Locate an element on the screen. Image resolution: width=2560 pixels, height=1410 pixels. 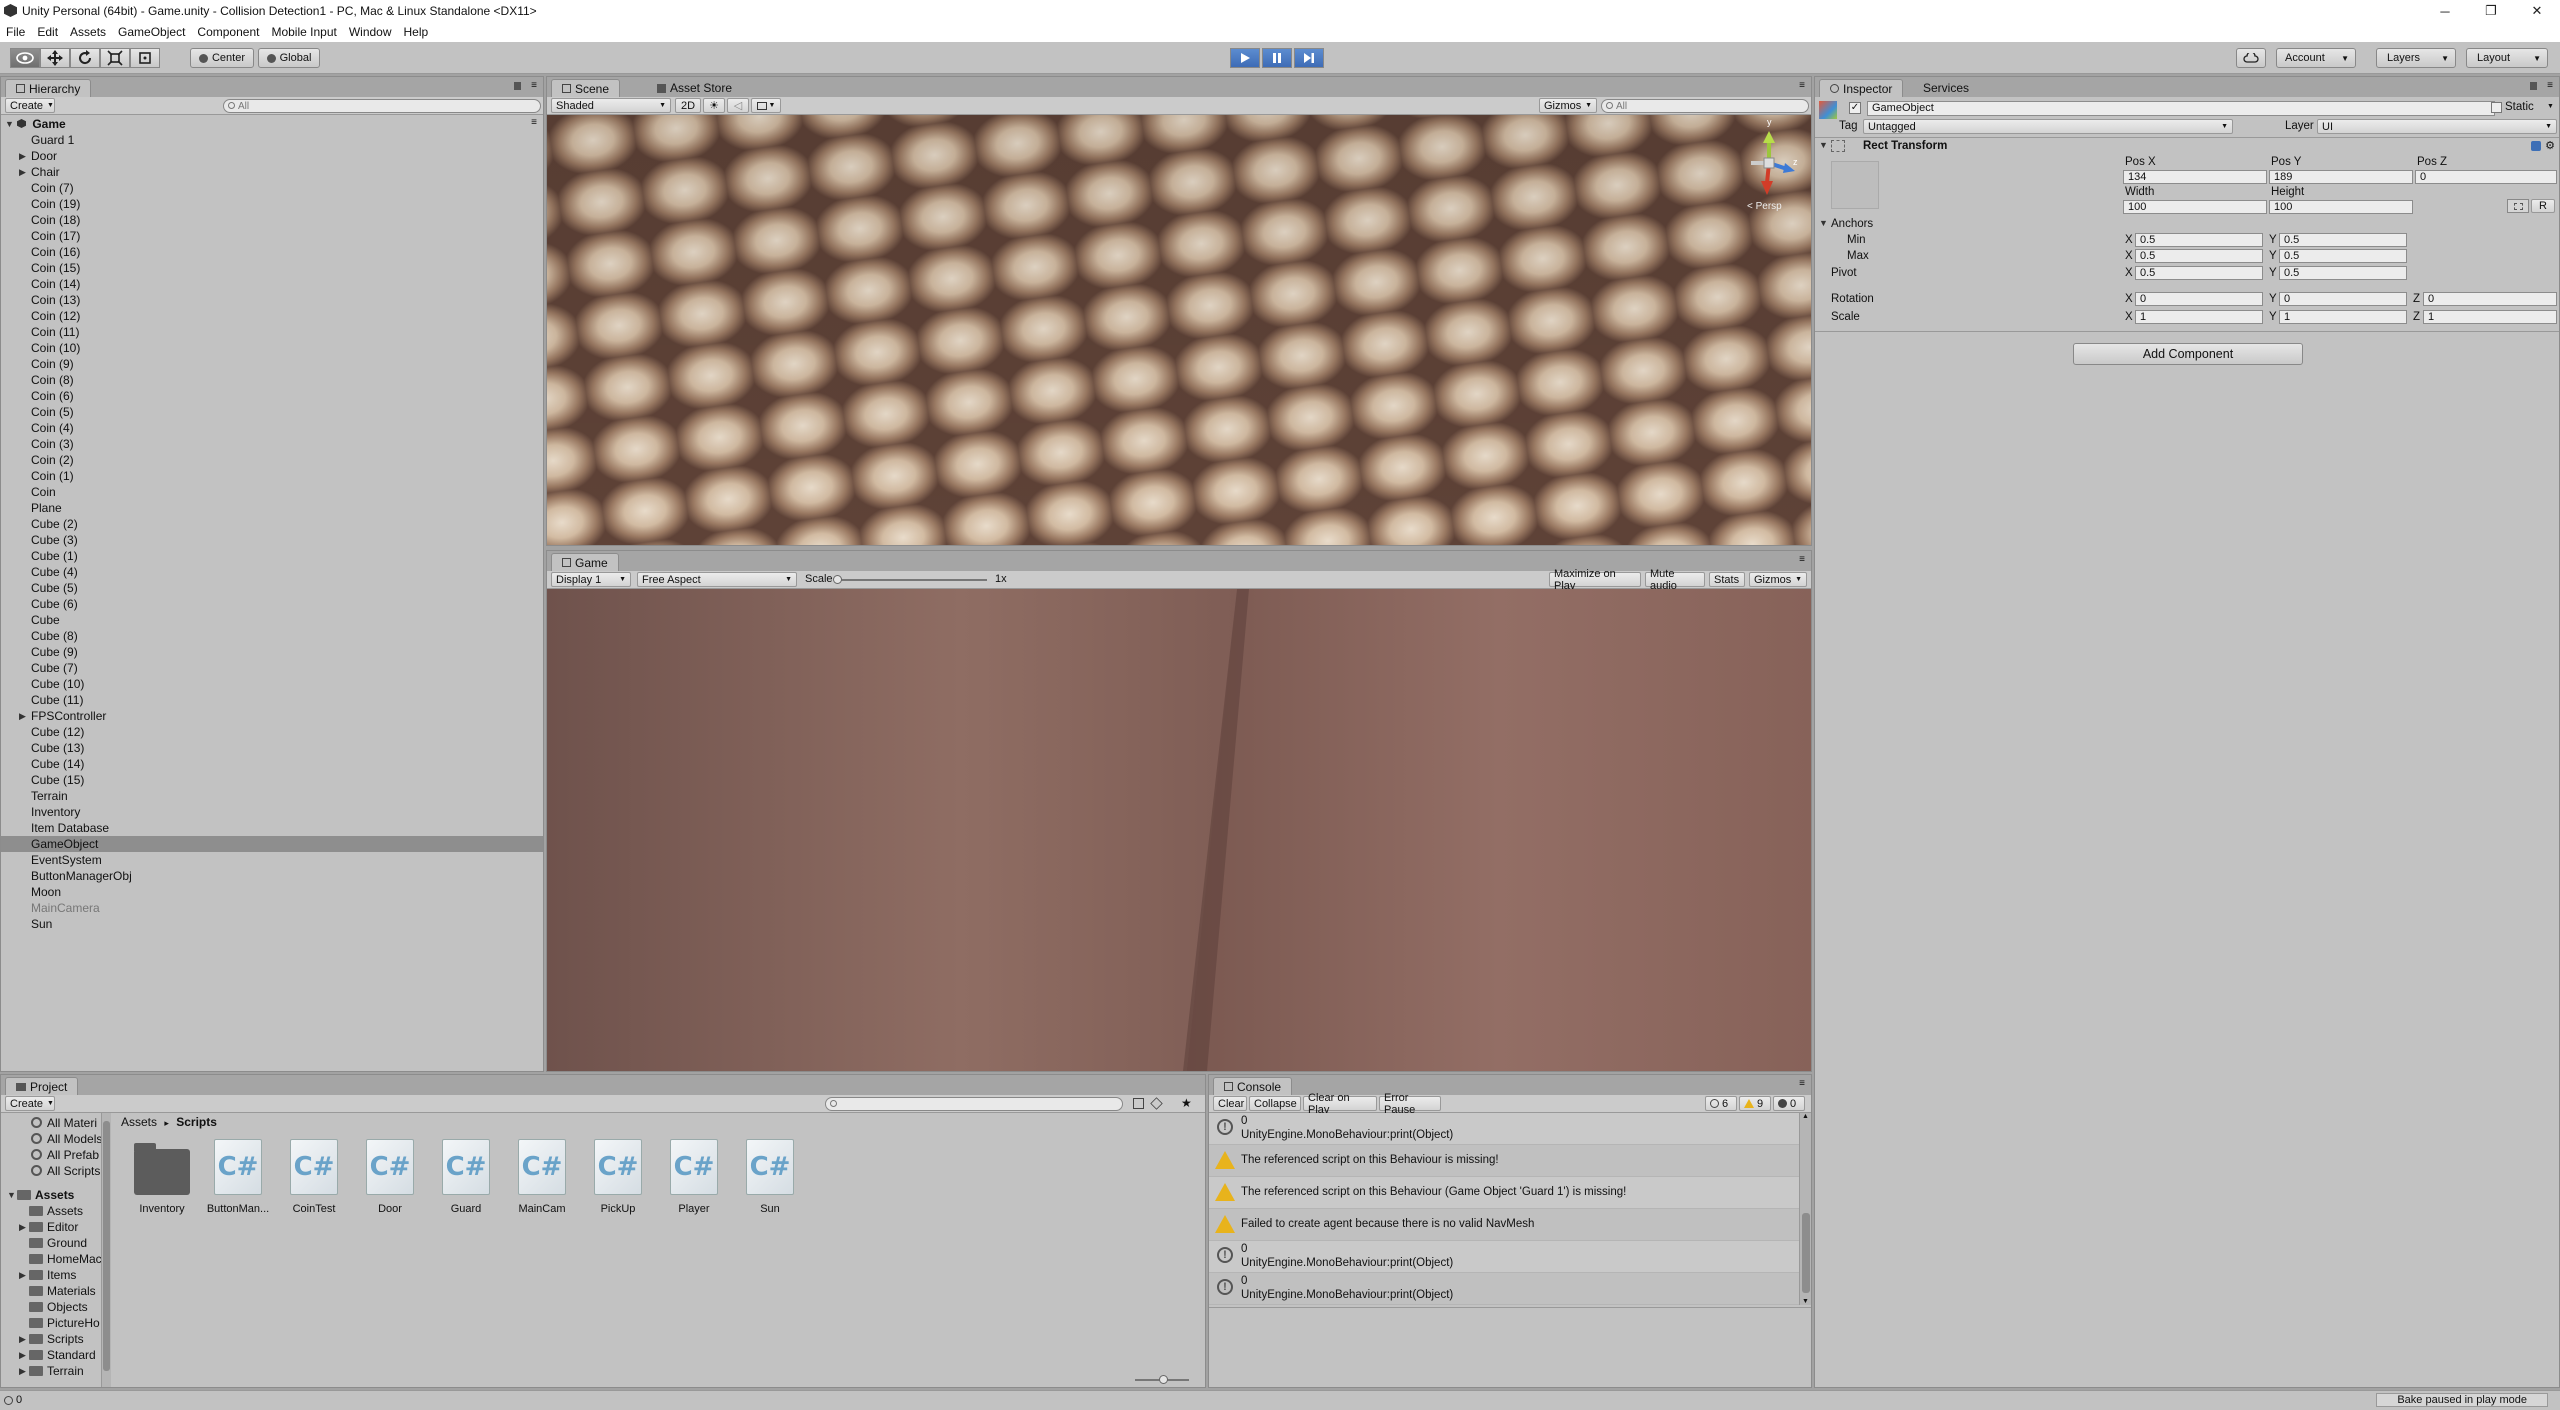
rotation-z-field: 0 is located at coordinates (2490, 299).